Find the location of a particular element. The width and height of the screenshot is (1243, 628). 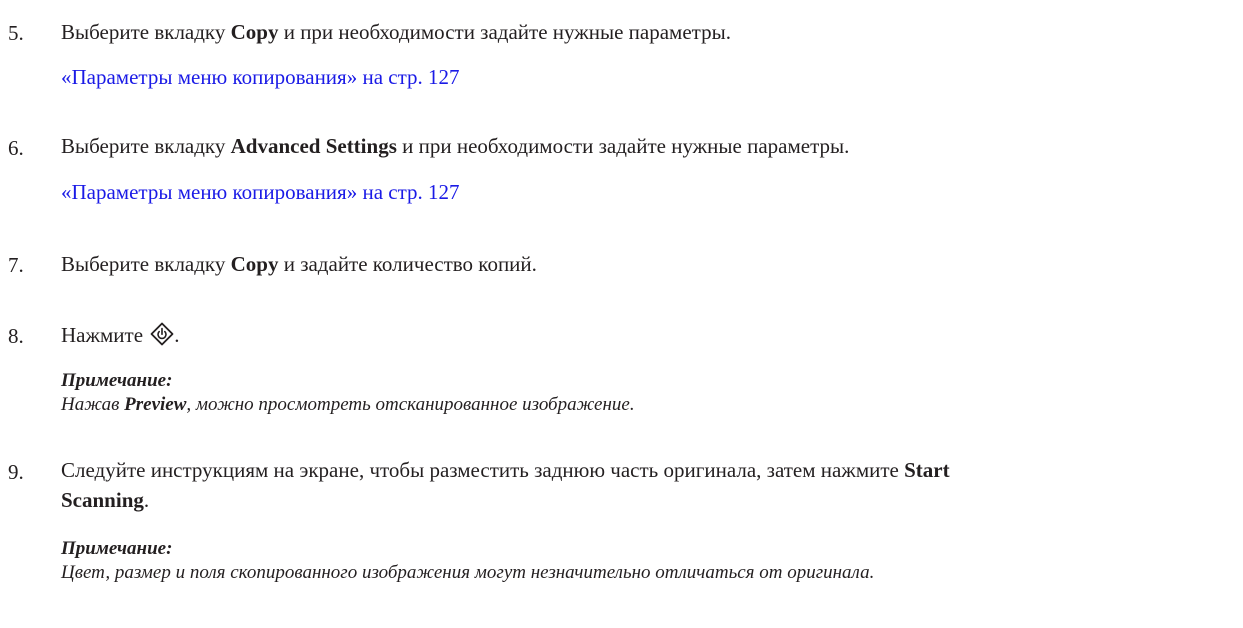

step-text-line-2: Scanning. is located at coordinates (105, 500).